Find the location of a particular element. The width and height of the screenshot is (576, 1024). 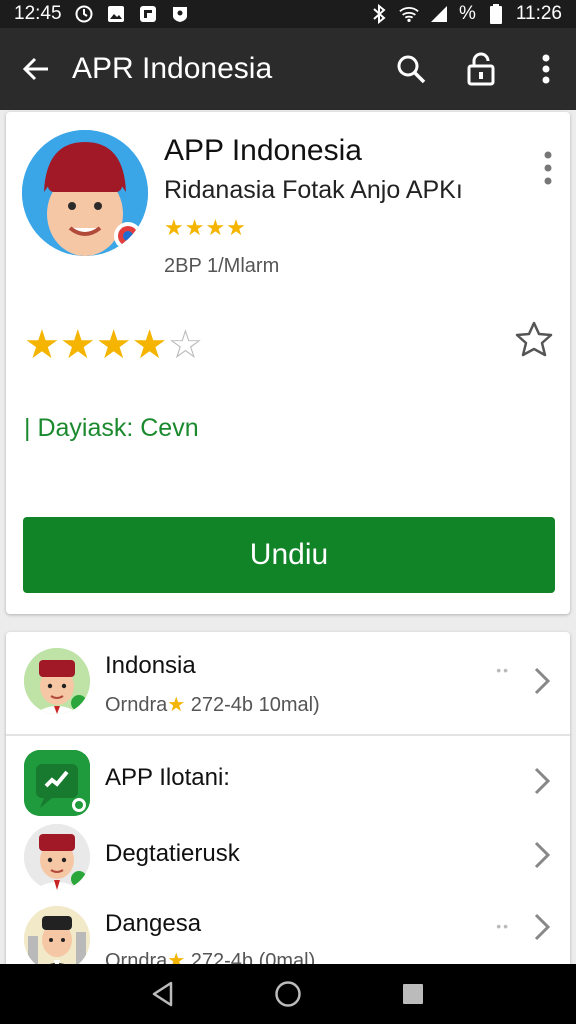

app-avatar-icon is located at coordinates (85, 193).